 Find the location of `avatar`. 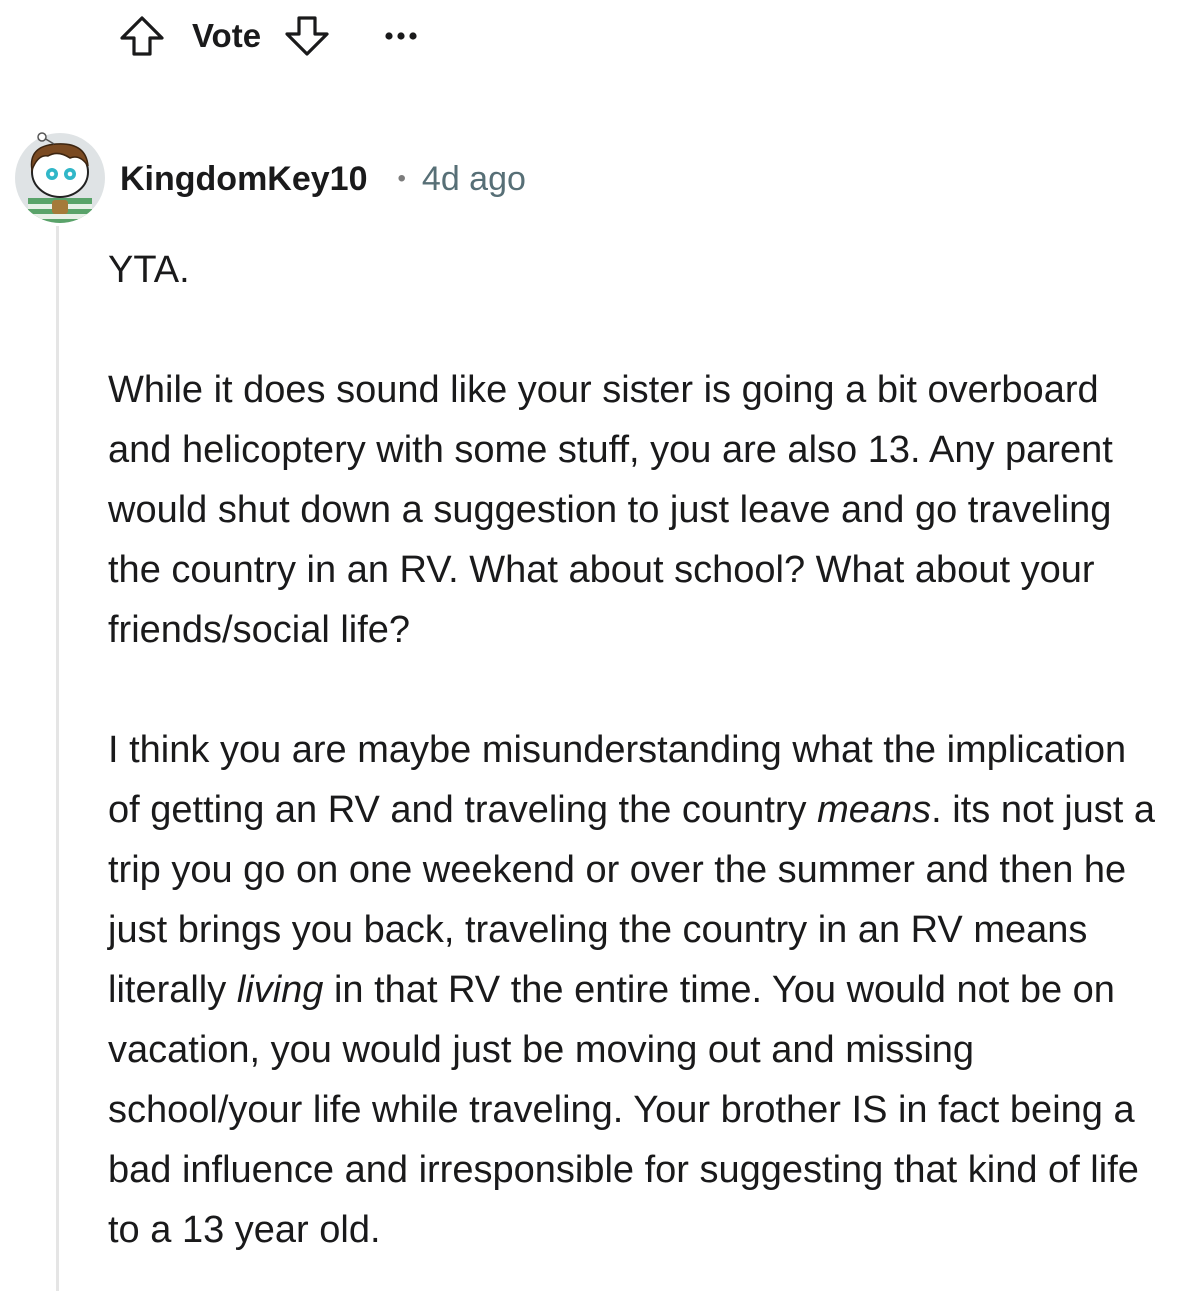

avatar is located at coordinates (60, 178).